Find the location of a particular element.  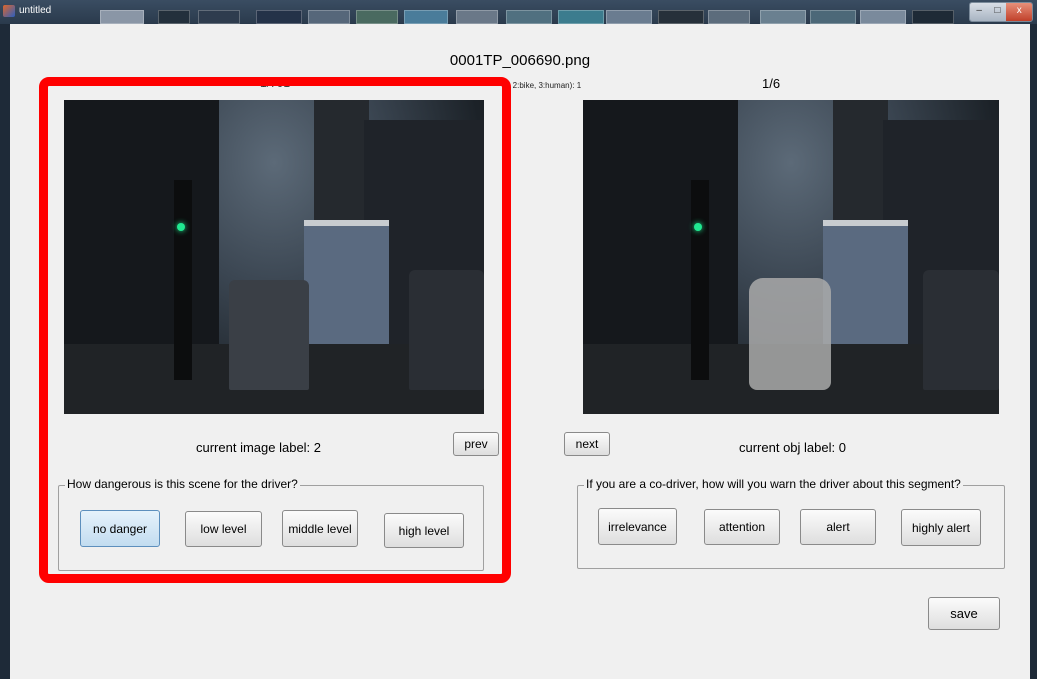

title-bar: untitled – □ x is located at coordinates (518, 12).